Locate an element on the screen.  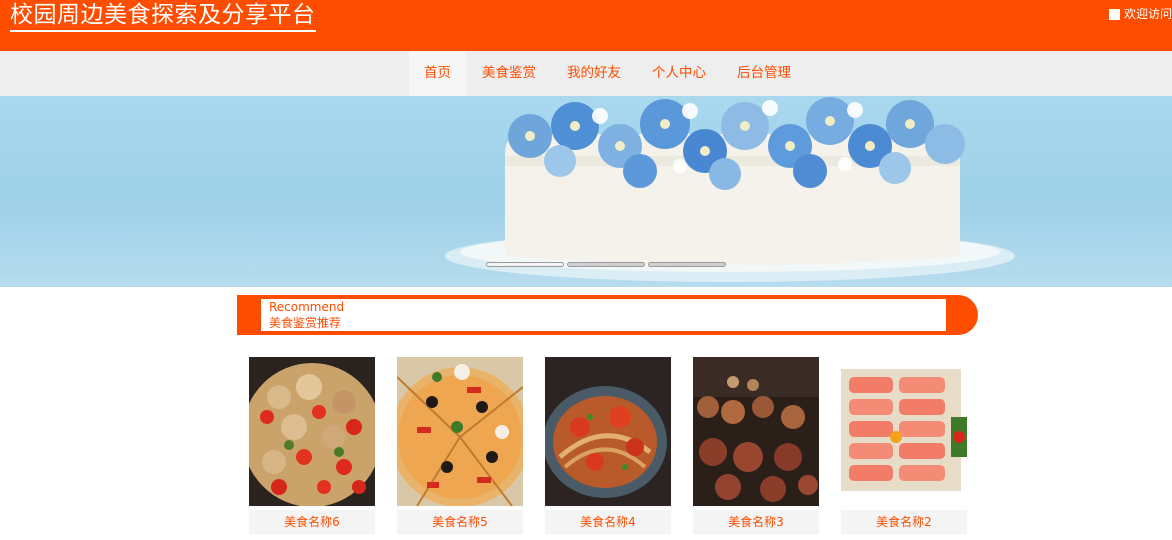
food-name: 美食名称2 is located at coordinates (904, 522).